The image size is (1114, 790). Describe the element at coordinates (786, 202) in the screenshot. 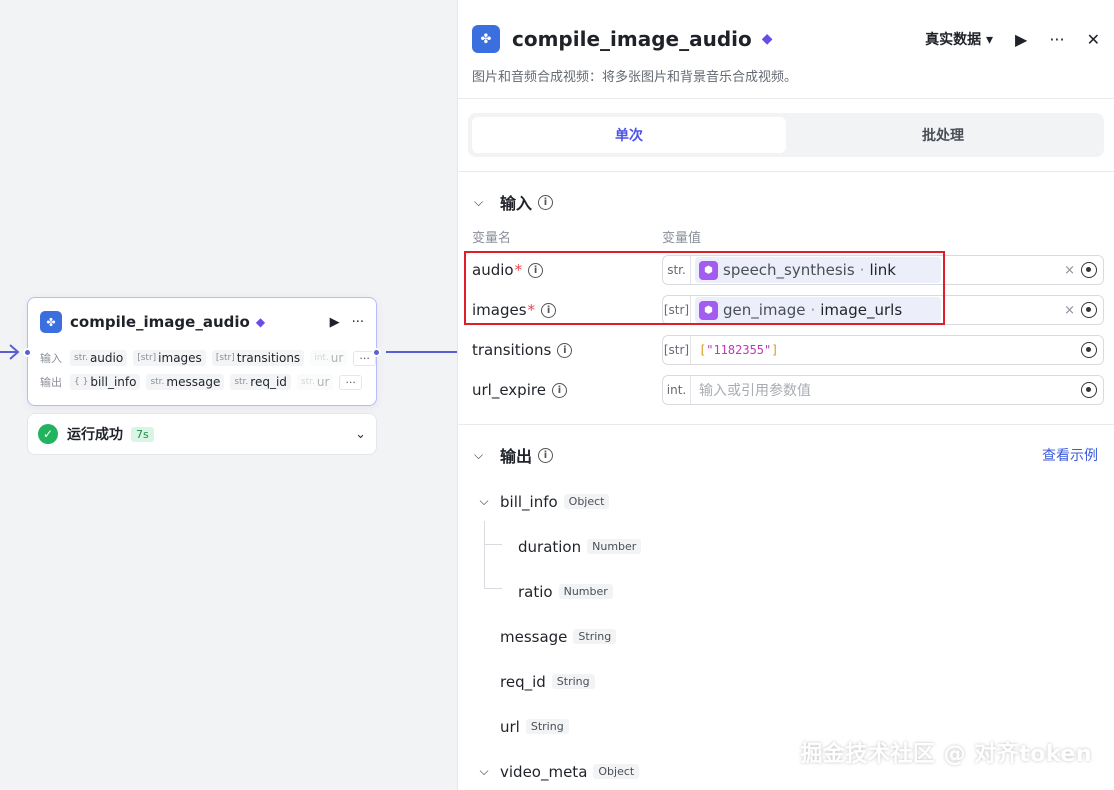

I see `input-section-header: ⌵ 输入 i` at that location.